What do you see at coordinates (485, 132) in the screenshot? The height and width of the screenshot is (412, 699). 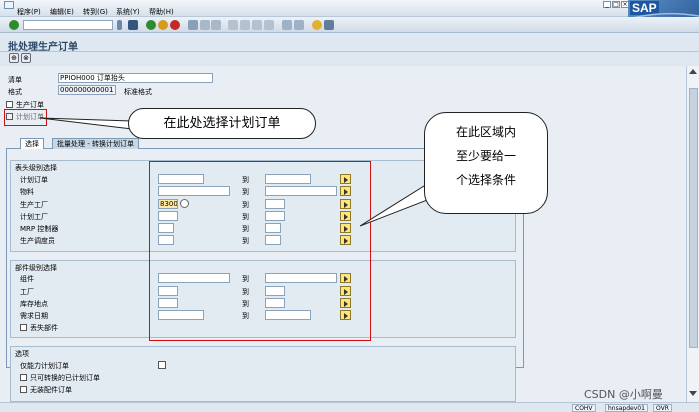 I see `callout-line-1: 在此区域内` at bounding box center [485, 132].